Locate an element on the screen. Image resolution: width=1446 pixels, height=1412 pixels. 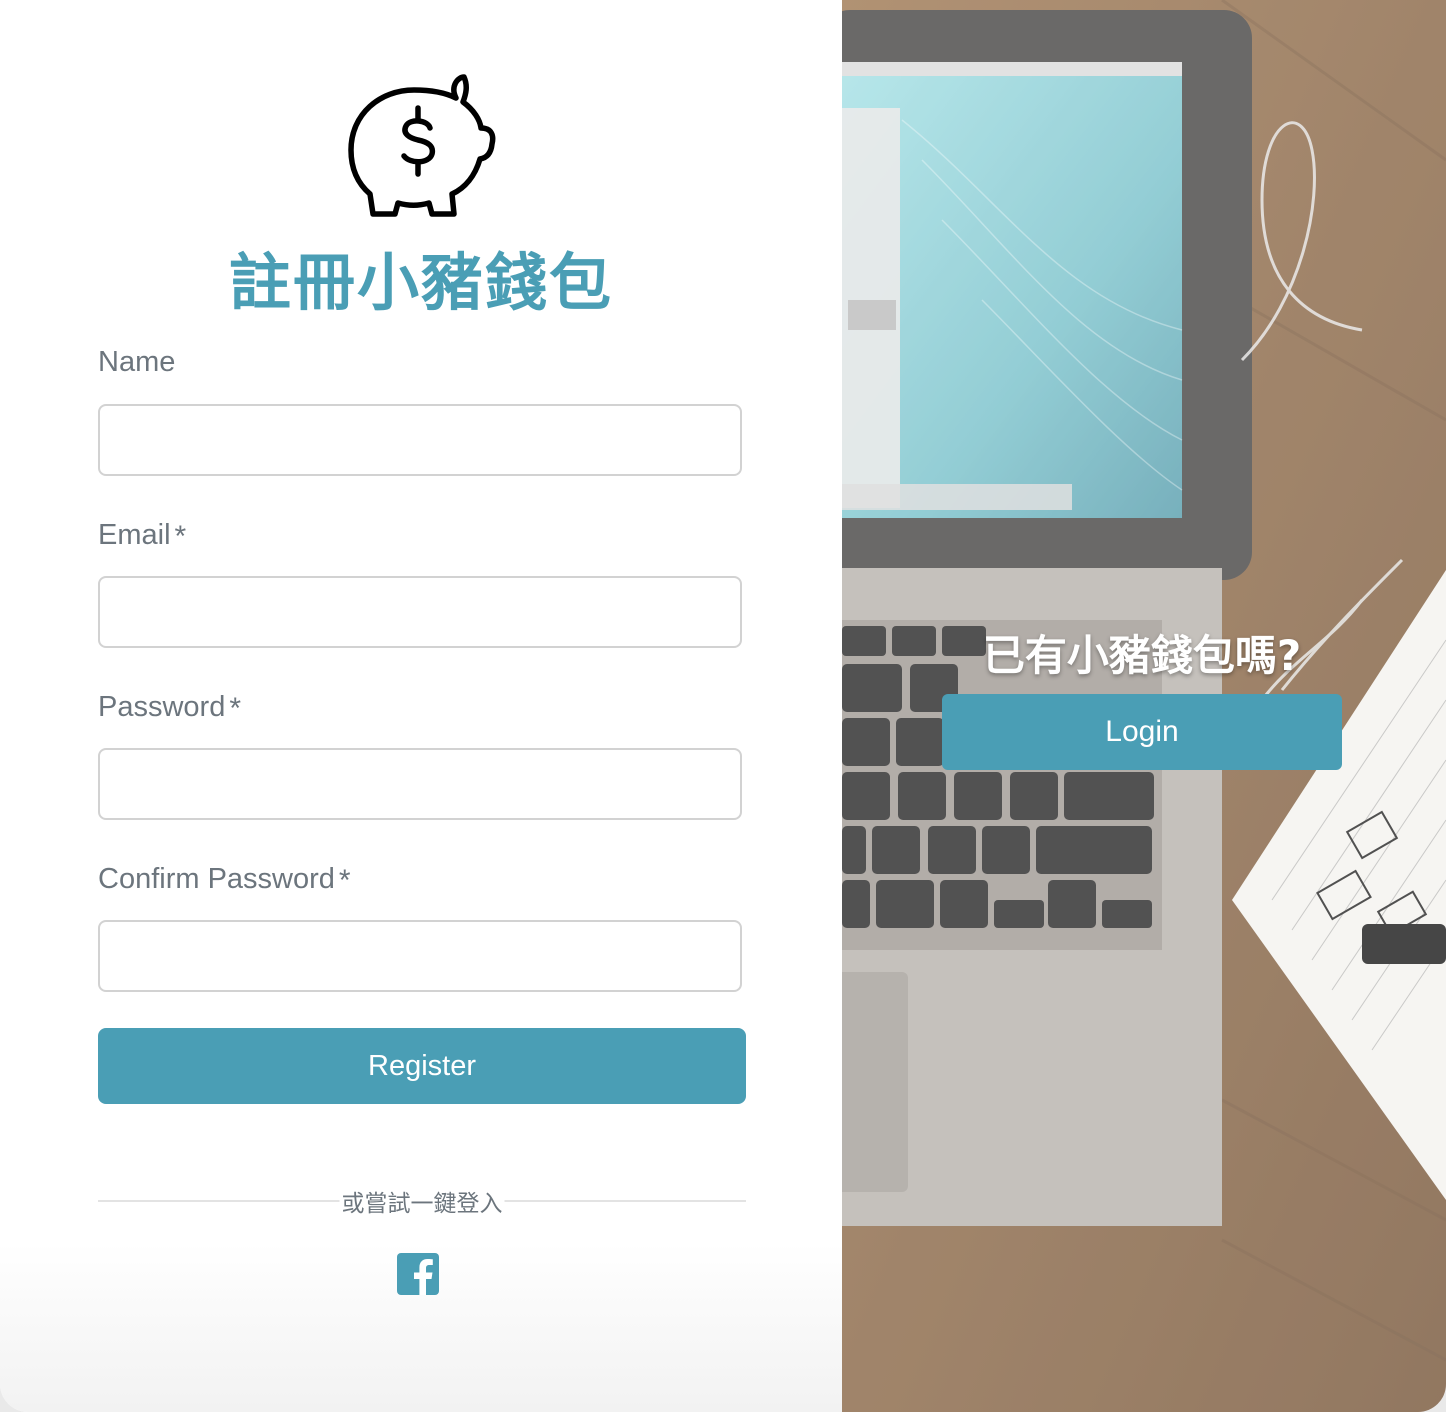
name-input is located at coordinates (420, 440).